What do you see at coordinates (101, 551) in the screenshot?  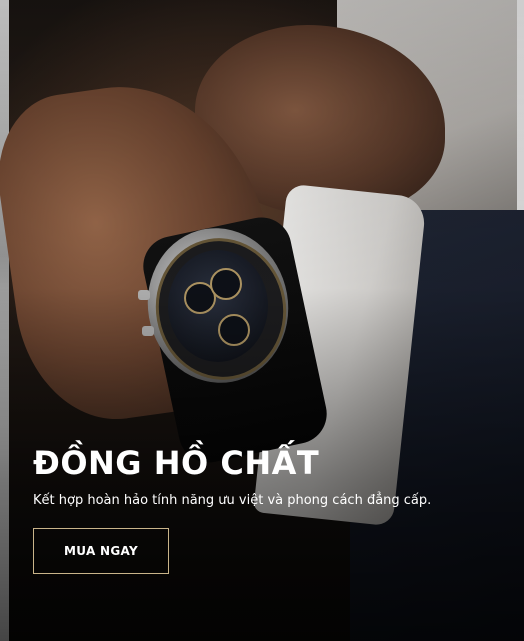 I see `buy-now-button: MUA NGAY` at bounding box center [101, 551].